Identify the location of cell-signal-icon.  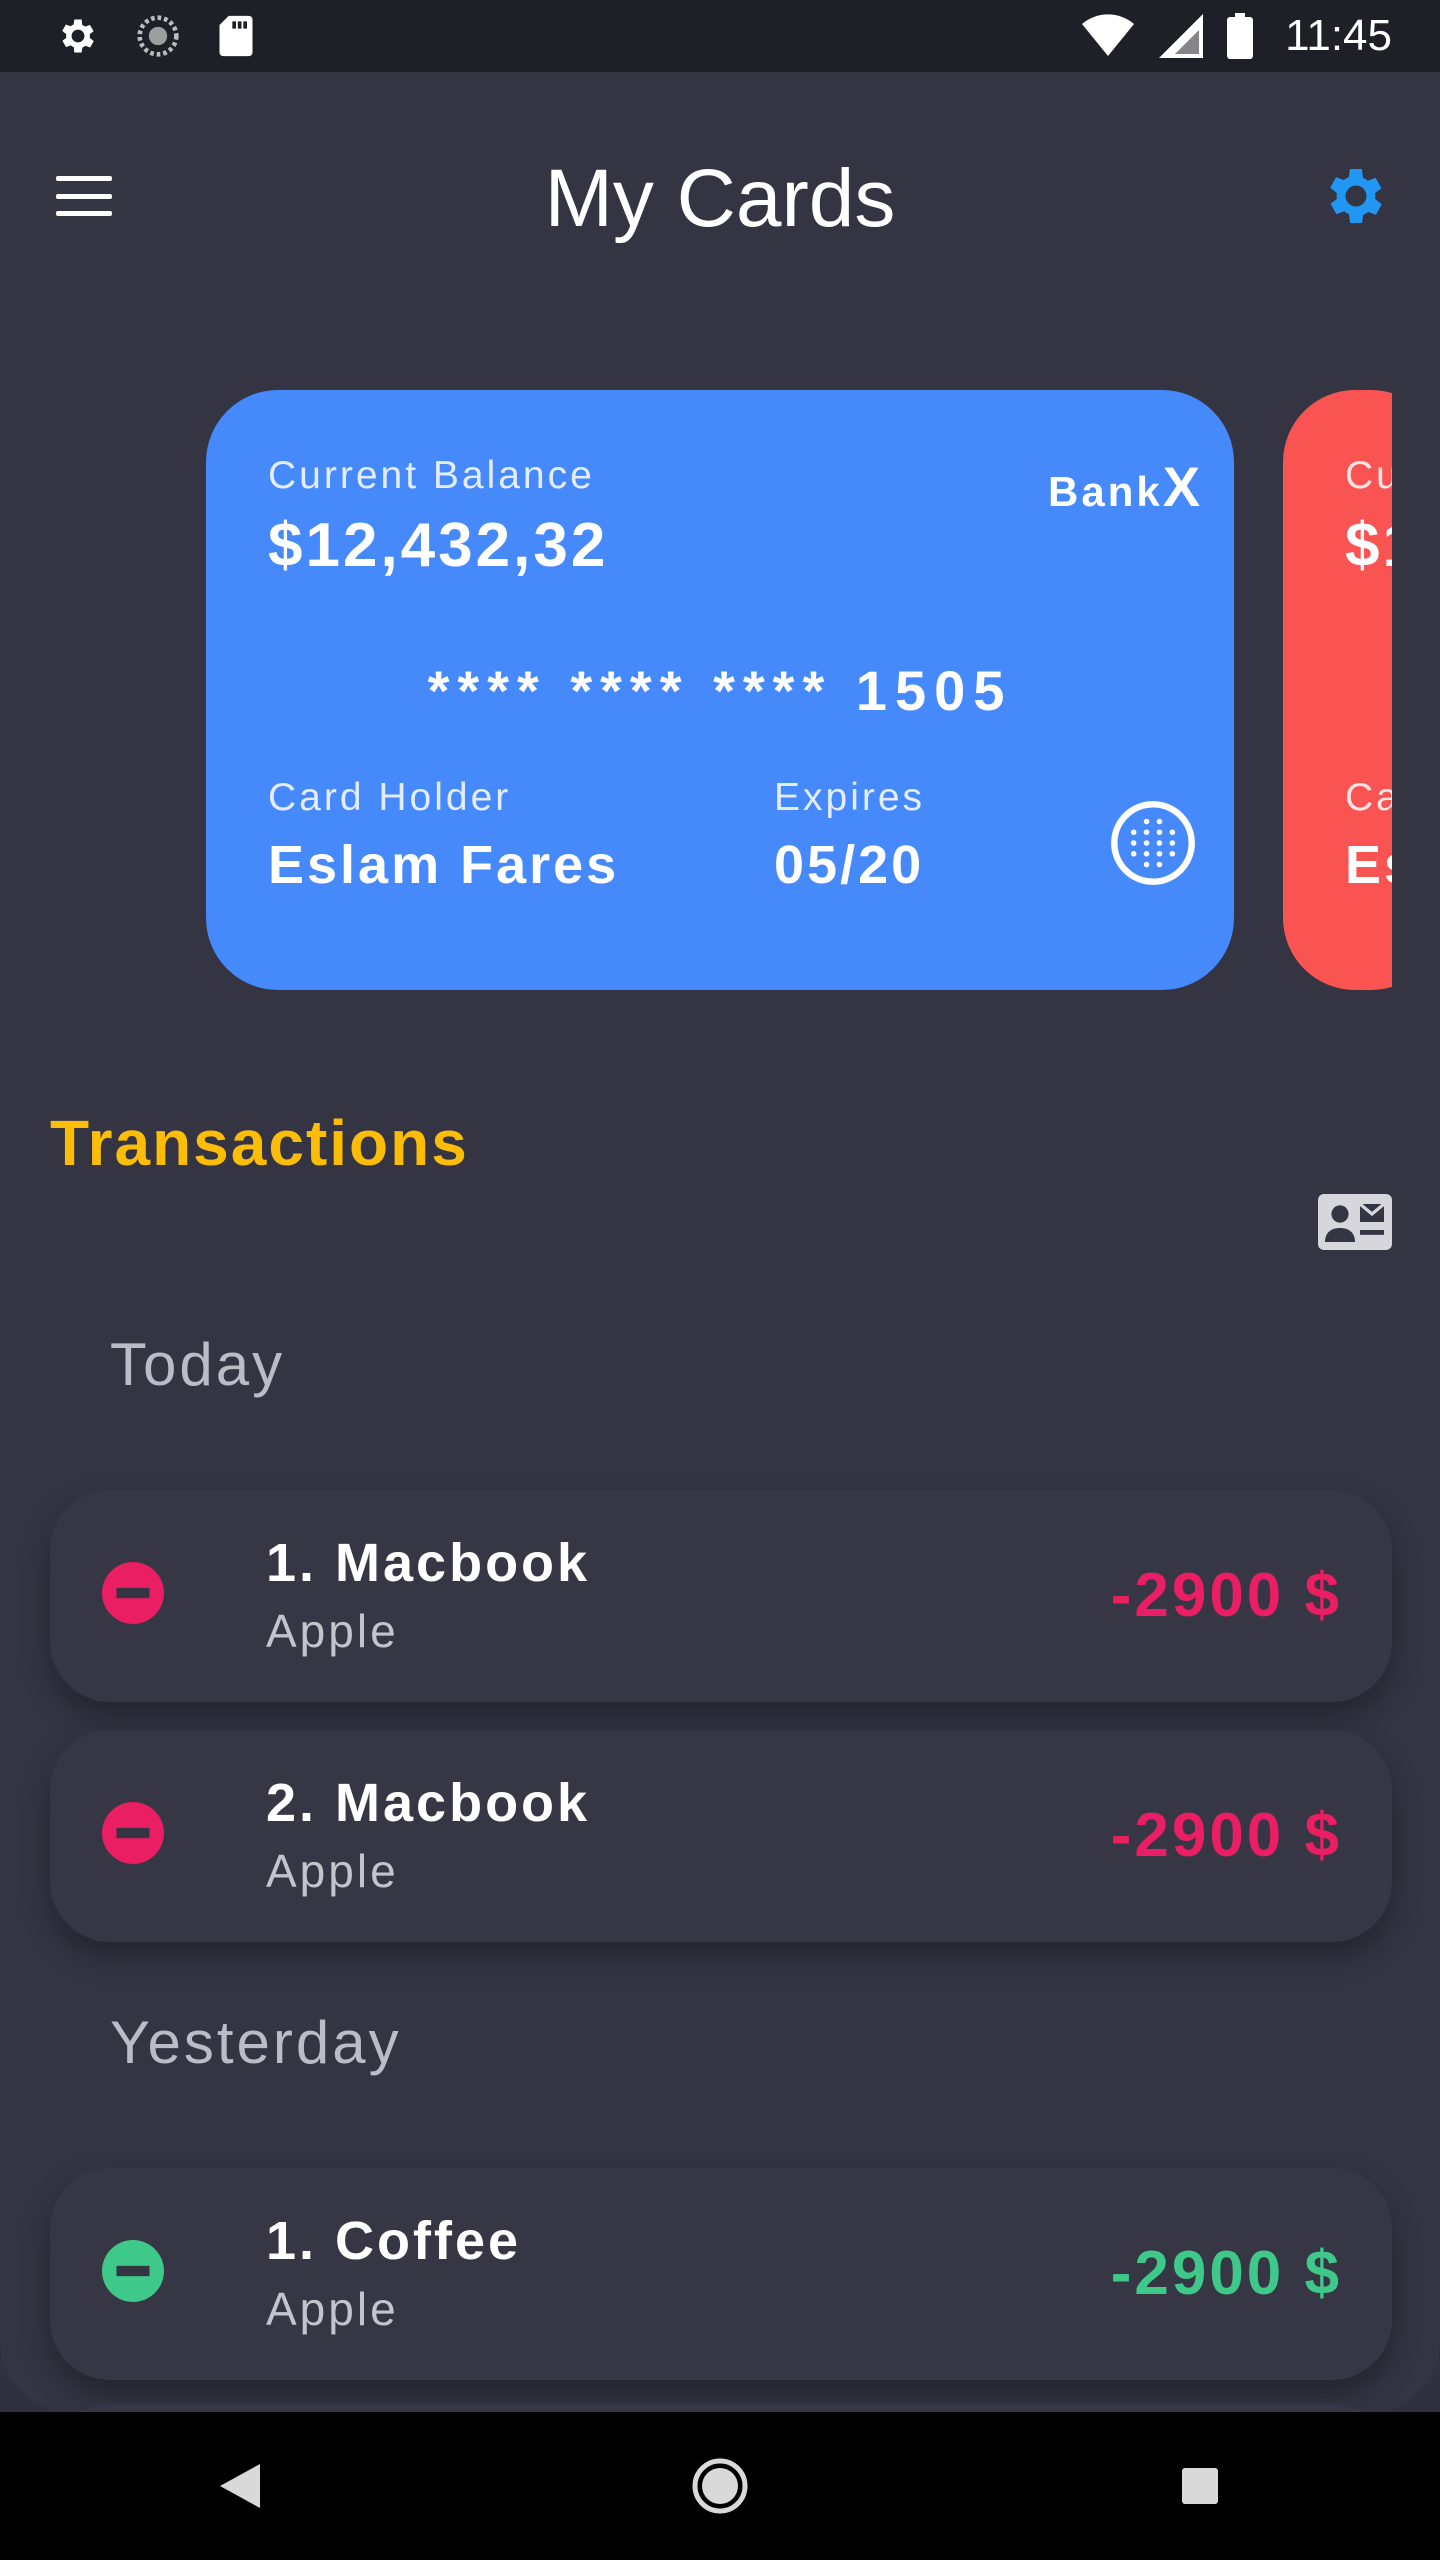
(1181, 36).